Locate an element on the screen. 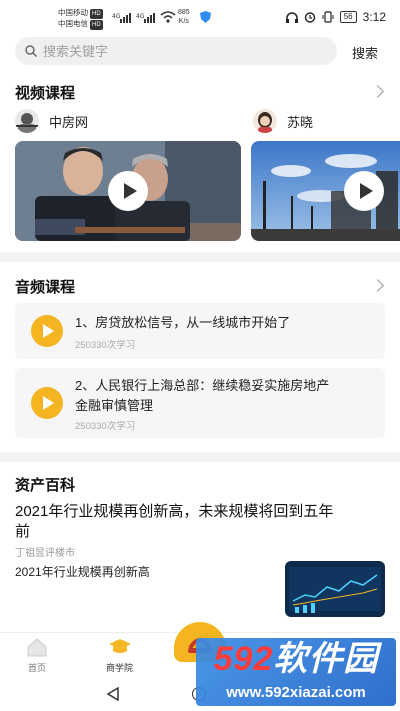 The image size is (400, 711). audio-title: 2、人民银行上海总部：继续稳妥实施房地产 金融审慎管理 is located at coordinates (202, 396).